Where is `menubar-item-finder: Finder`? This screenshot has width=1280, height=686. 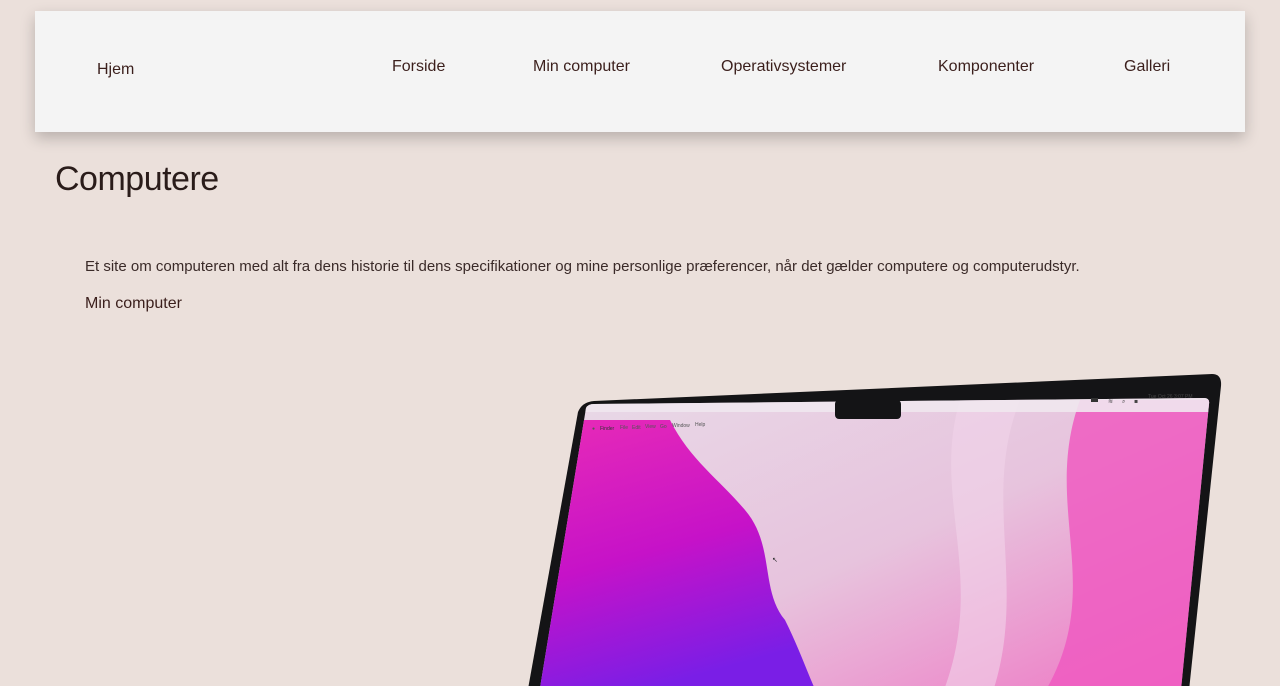
menubar-item-finder: Finder is located at coordinates (607, 429).